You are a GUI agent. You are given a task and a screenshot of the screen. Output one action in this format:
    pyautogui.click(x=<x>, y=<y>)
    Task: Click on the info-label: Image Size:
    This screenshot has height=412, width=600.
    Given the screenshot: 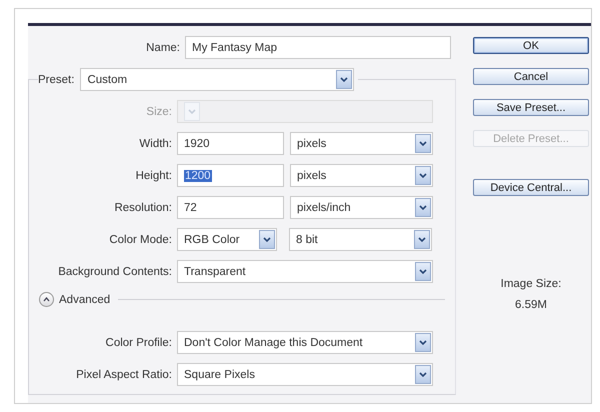 What is the action you would take?
    pyautogui.click(x=531, y=284)
    